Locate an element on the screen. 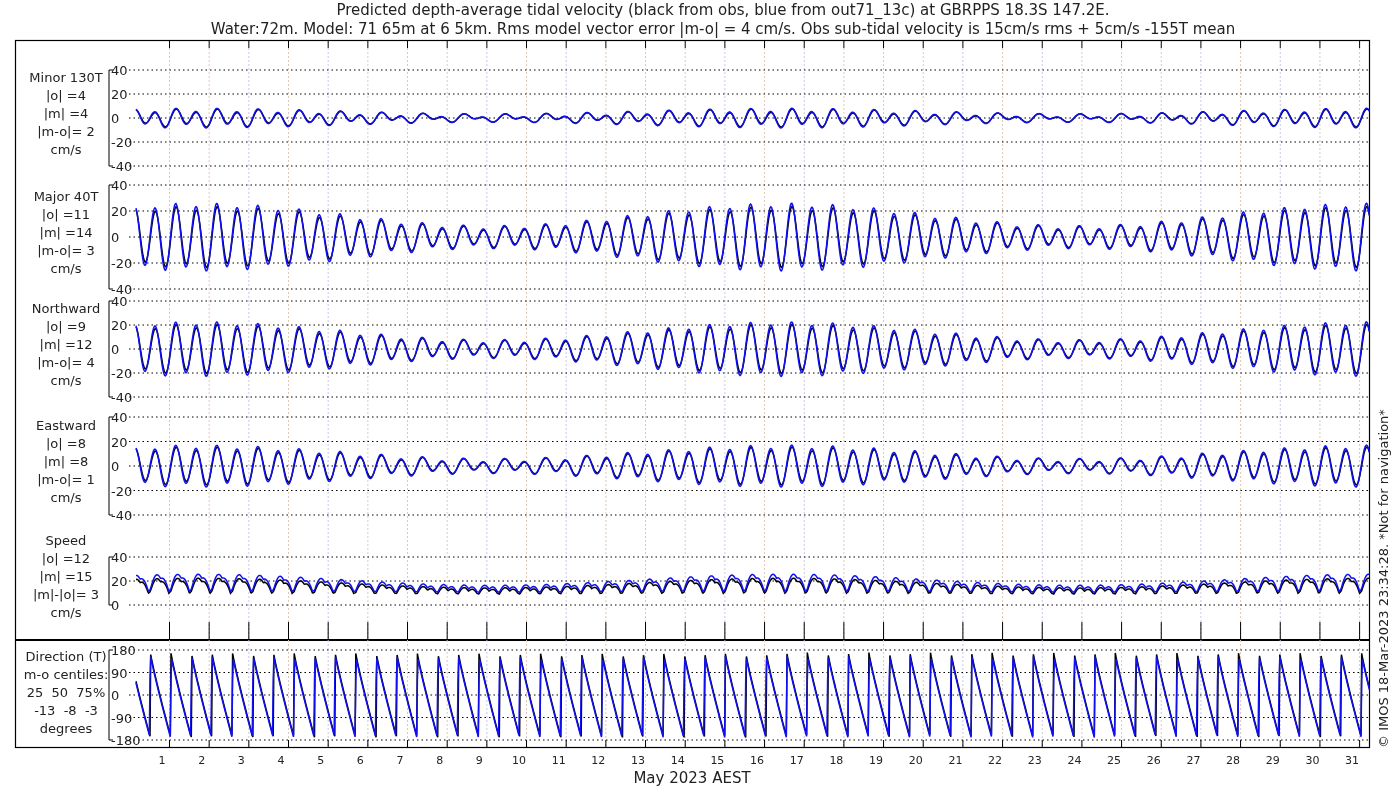  panel-label: |m| =12 is located at coordinates (66, 344).